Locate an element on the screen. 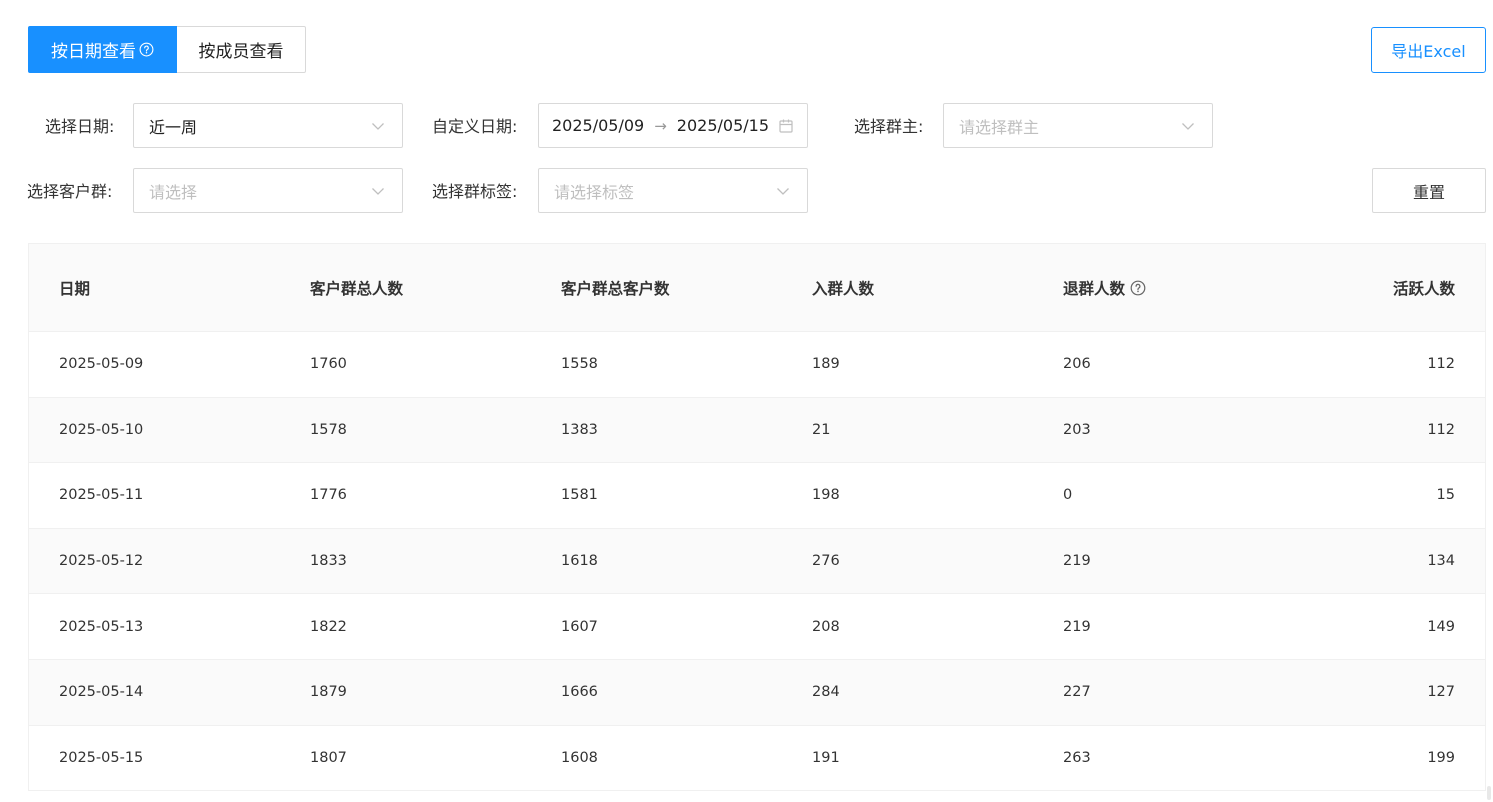 Image resolution: width=1493 pixels, height=802 pixels. group-select-label: 选择客户群: is located at coordinates (70, 191).